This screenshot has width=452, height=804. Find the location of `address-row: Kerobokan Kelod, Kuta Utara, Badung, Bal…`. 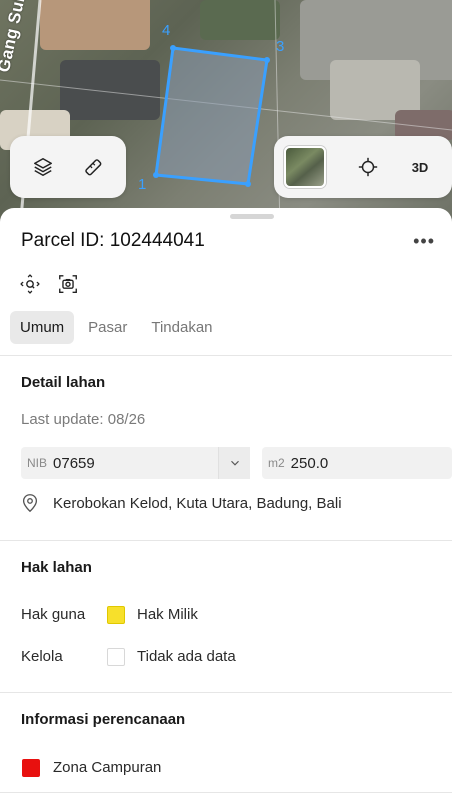

address-row: Kerobokan Kelod, Kuta Utara, Badung, Bal… is located at coordinates (181, 503).